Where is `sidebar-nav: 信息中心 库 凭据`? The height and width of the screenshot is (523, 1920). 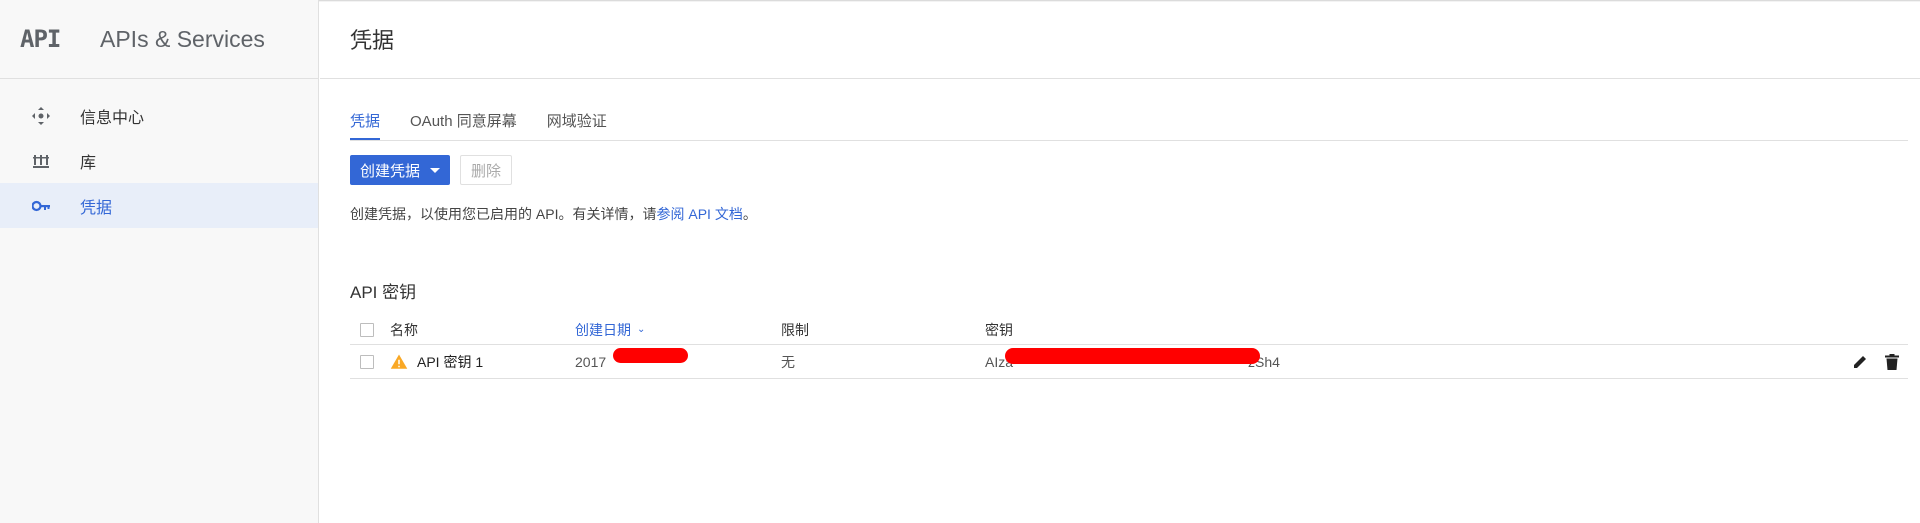
sidebar-nav: 信息中心 库 凭据 is located at coordinates (159, 153).